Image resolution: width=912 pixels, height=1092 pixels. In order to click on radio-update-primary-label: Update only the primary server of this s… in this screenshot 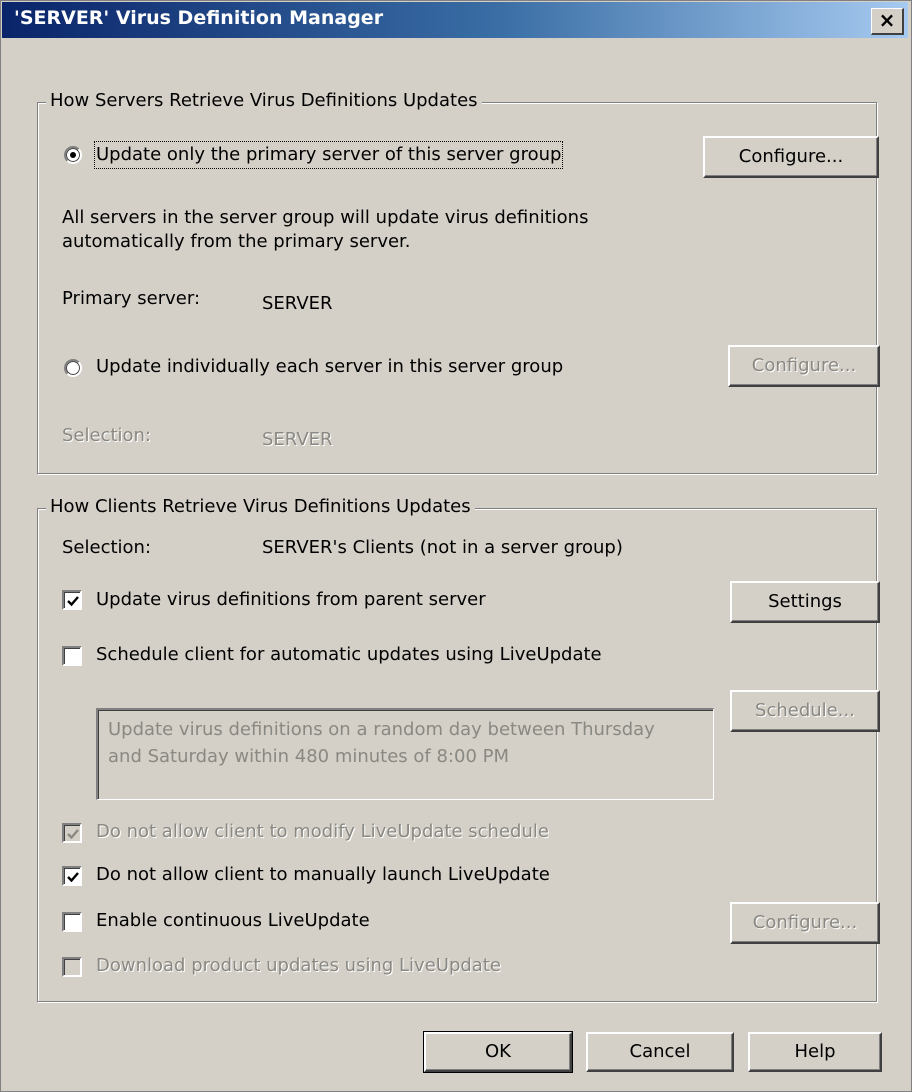, I will do `click(328, 155)`.